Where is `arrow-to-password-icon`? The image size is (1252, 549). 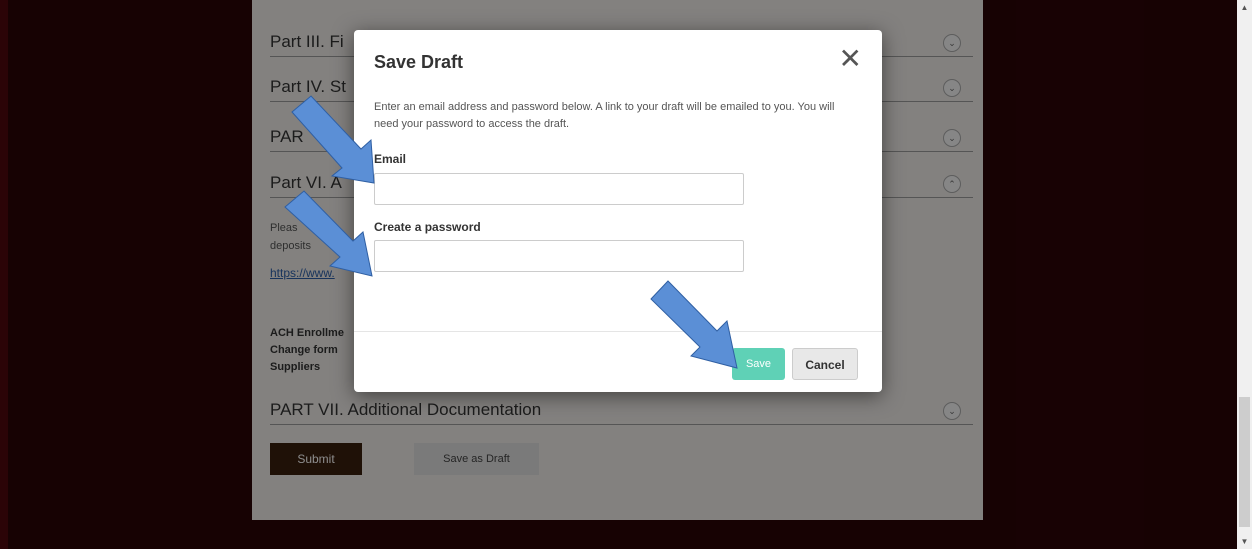 arrow-to-password-icon is located at coordinates (328, 233).